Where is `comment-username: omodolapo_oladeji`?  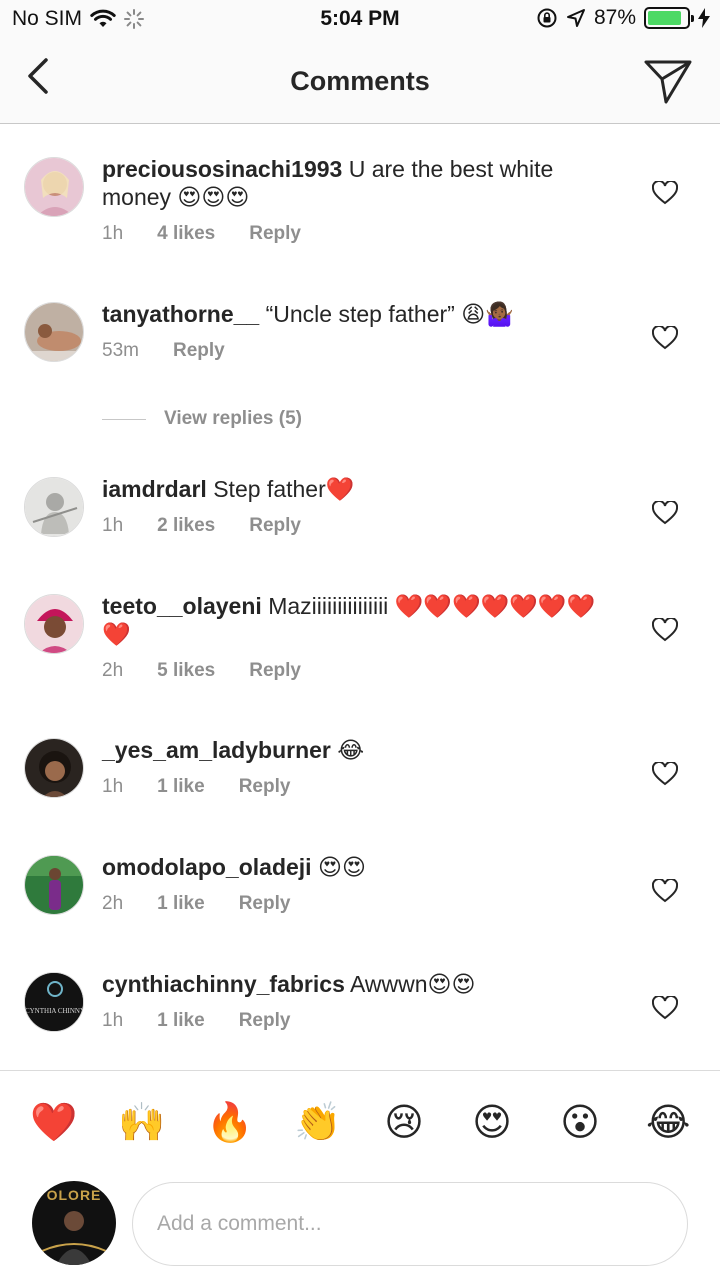 comment-username: omodolapo_oladeji is located at coordinates (207, 867).